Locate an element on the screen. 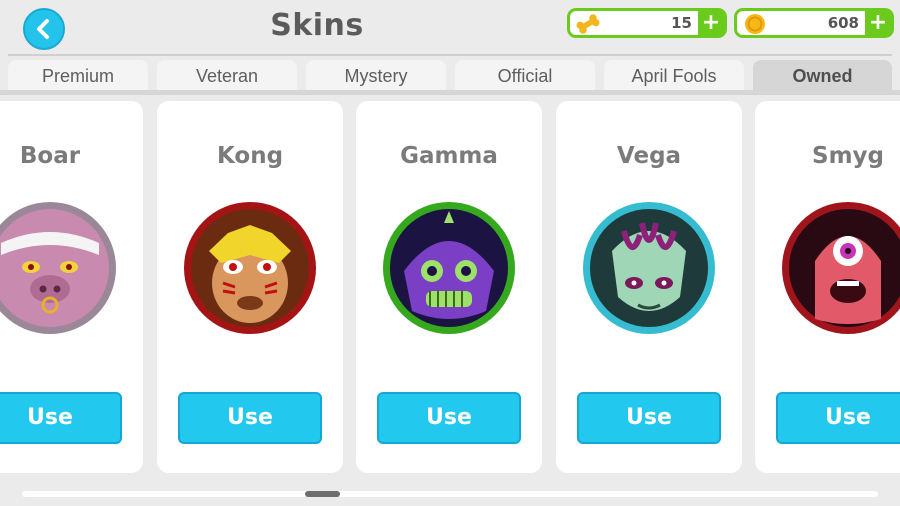 The image size is (900, 506). tab-premium: Premium is located at coordinates (78, 76).